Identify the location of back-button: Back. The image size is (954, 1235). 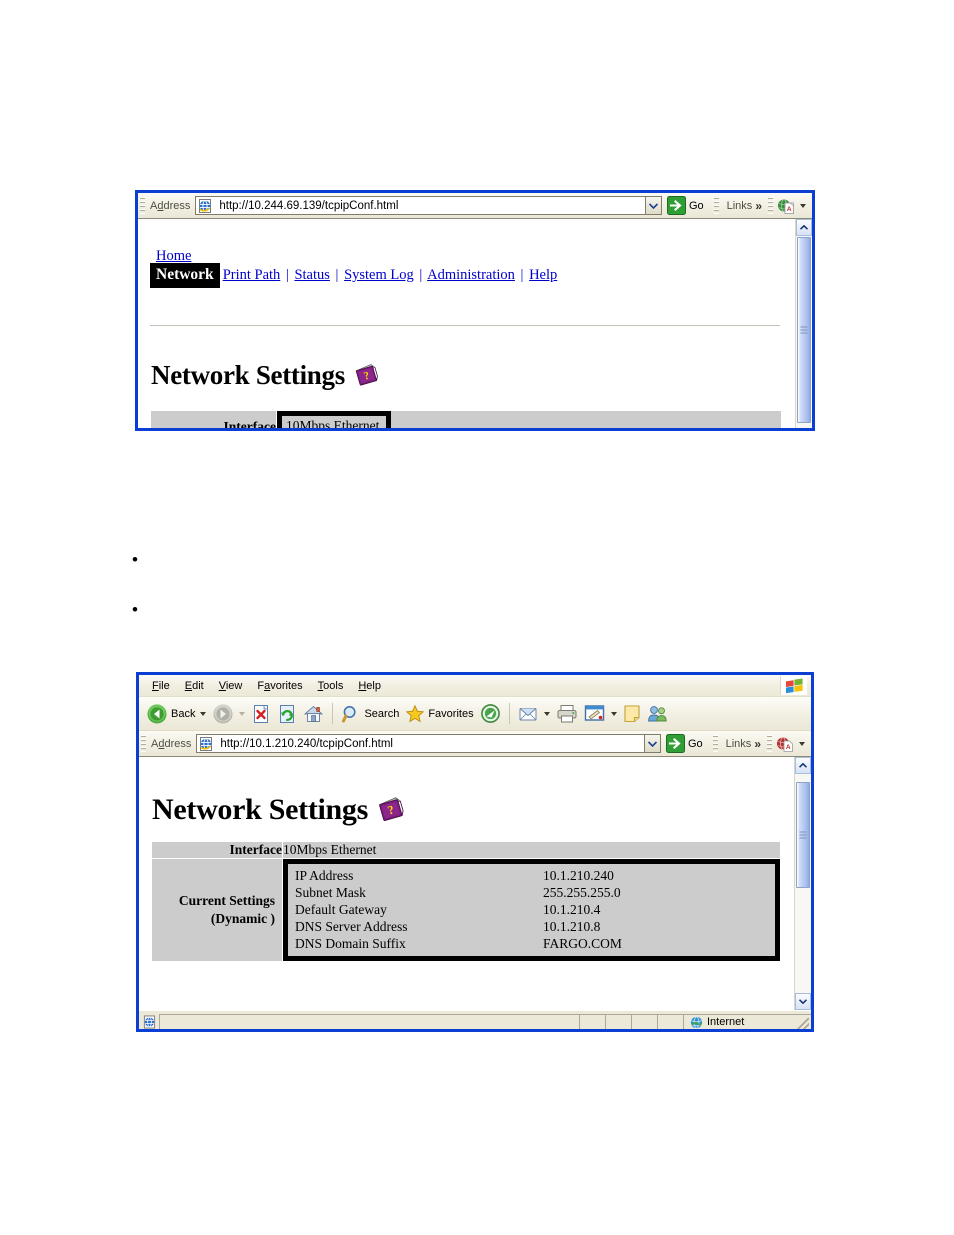
(176, 714).